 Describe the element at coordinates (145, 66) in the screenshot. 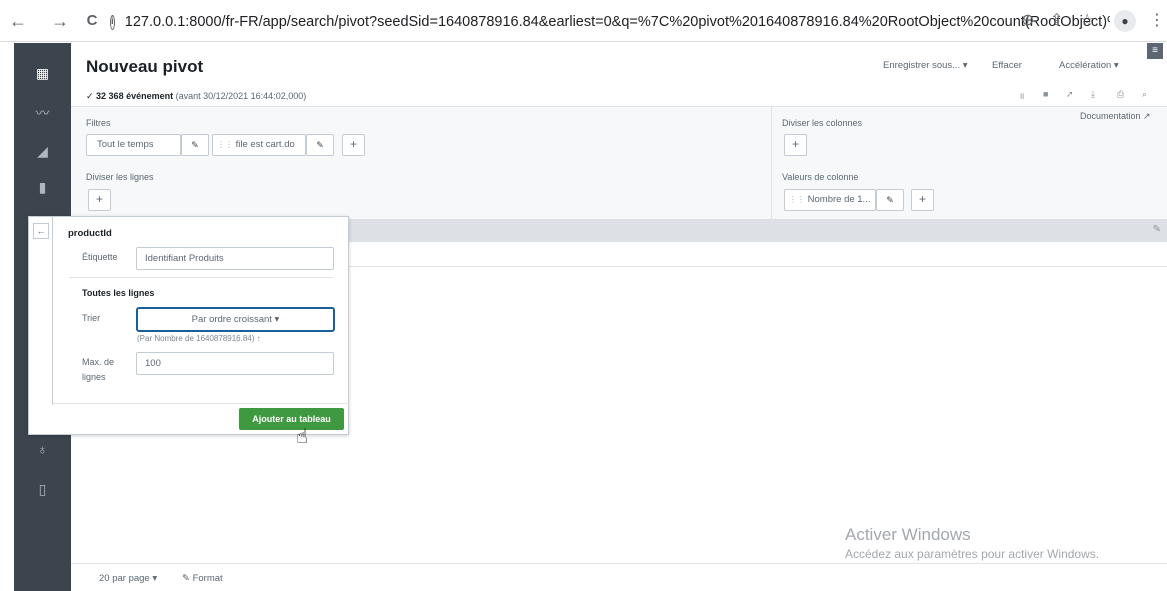

I see `page-title: Nouveau pivot` at that location.